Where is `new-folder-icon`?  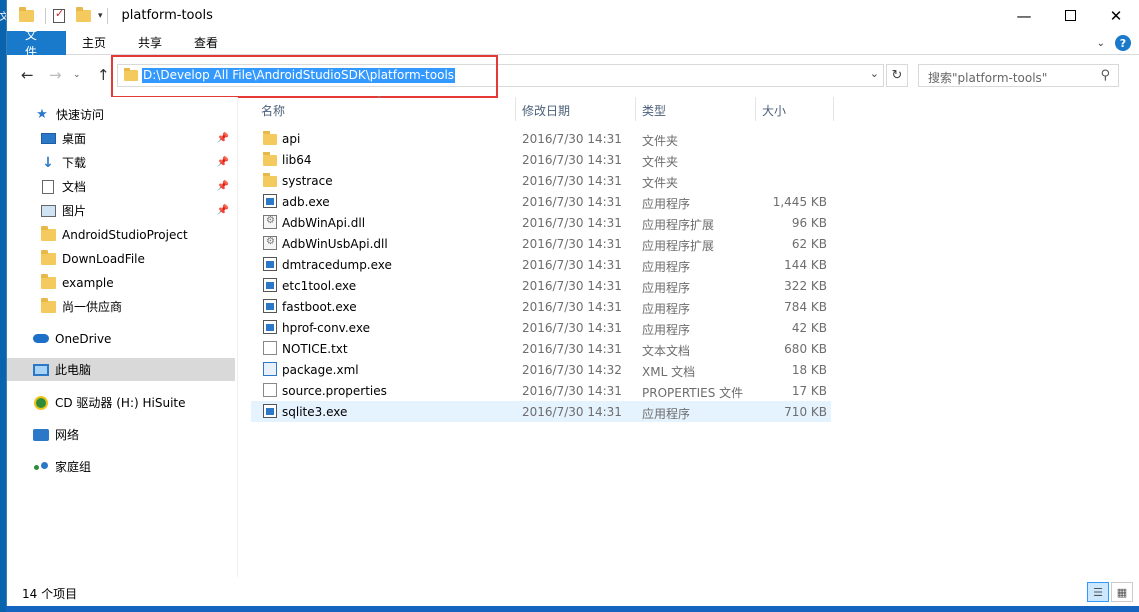 new-folder-icon is located at coordinates (83, 15).